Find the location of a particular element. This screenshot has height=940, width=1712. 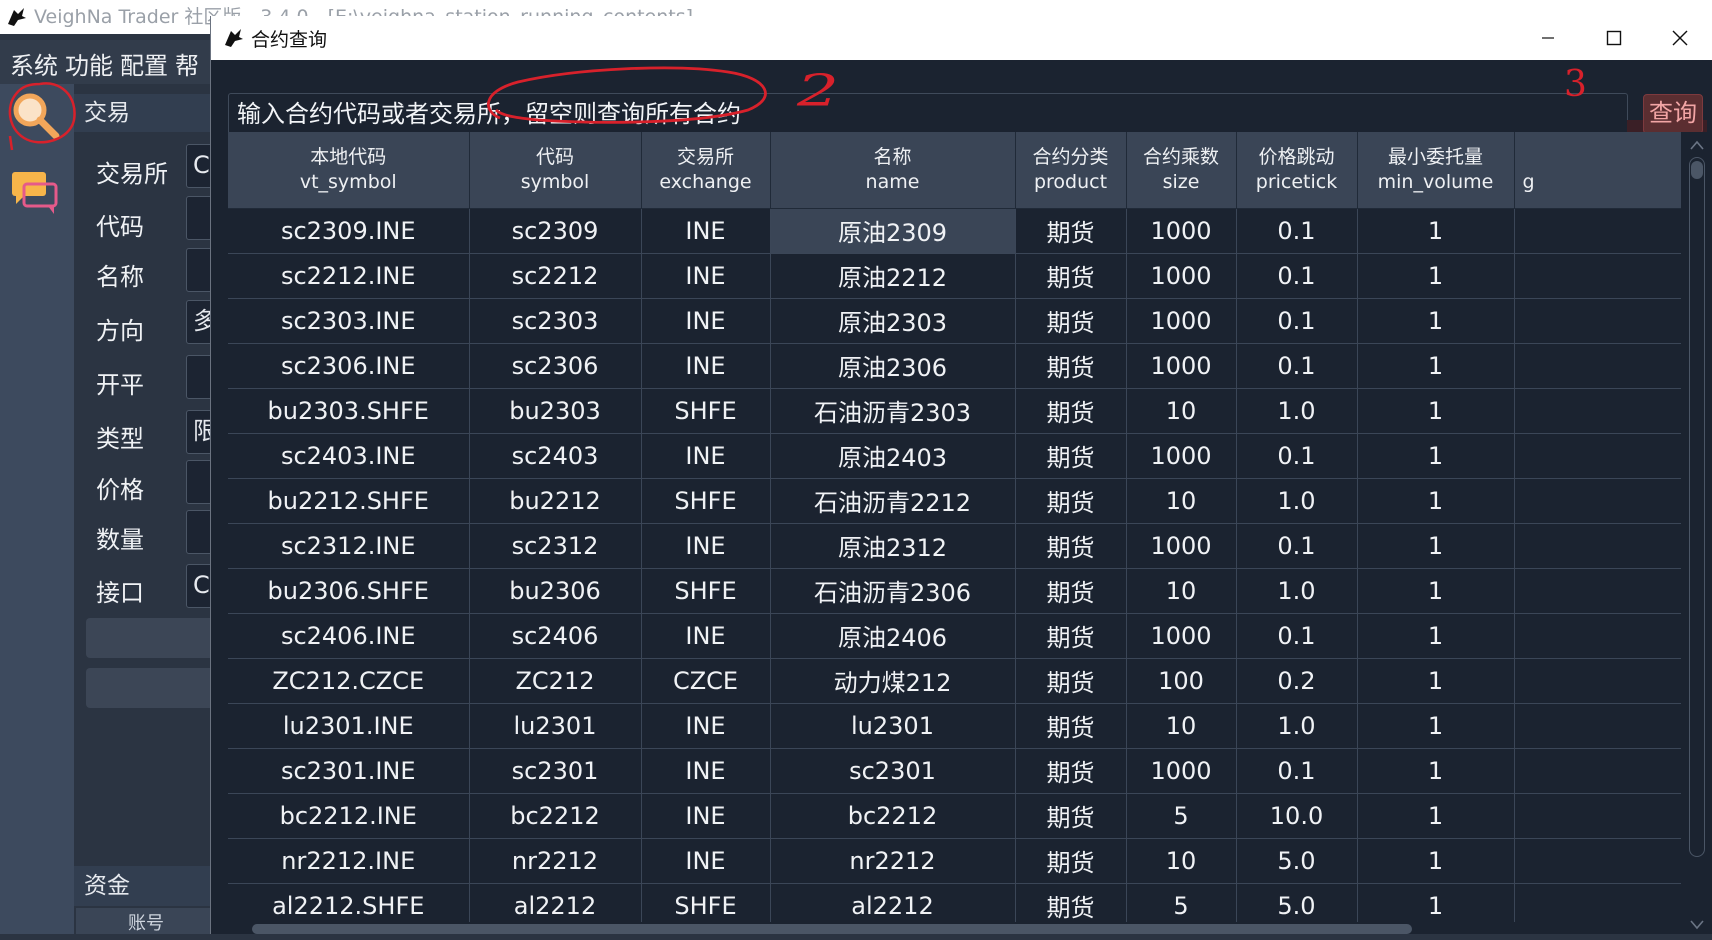

table-cell: bc2212.INE is located at coordinates (349, 816).